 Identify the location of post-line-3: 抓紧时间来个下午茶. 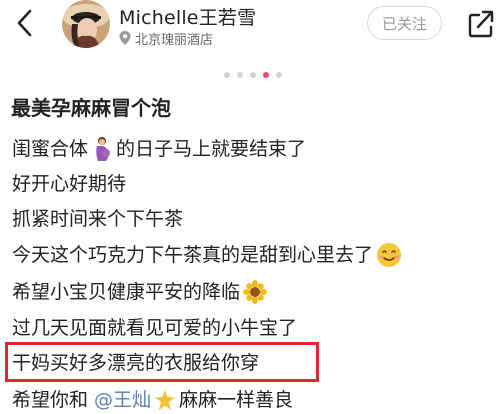
(98, 219).